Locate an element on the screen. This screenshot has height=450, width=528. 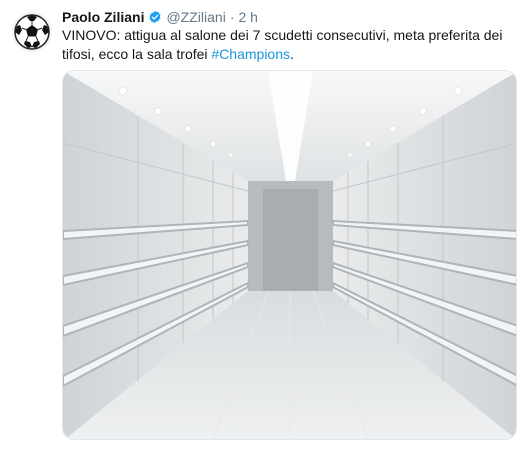
tweet-header: Paolo Ziliani @ZZiliani · 2 h is located at coordinates (160, 17).